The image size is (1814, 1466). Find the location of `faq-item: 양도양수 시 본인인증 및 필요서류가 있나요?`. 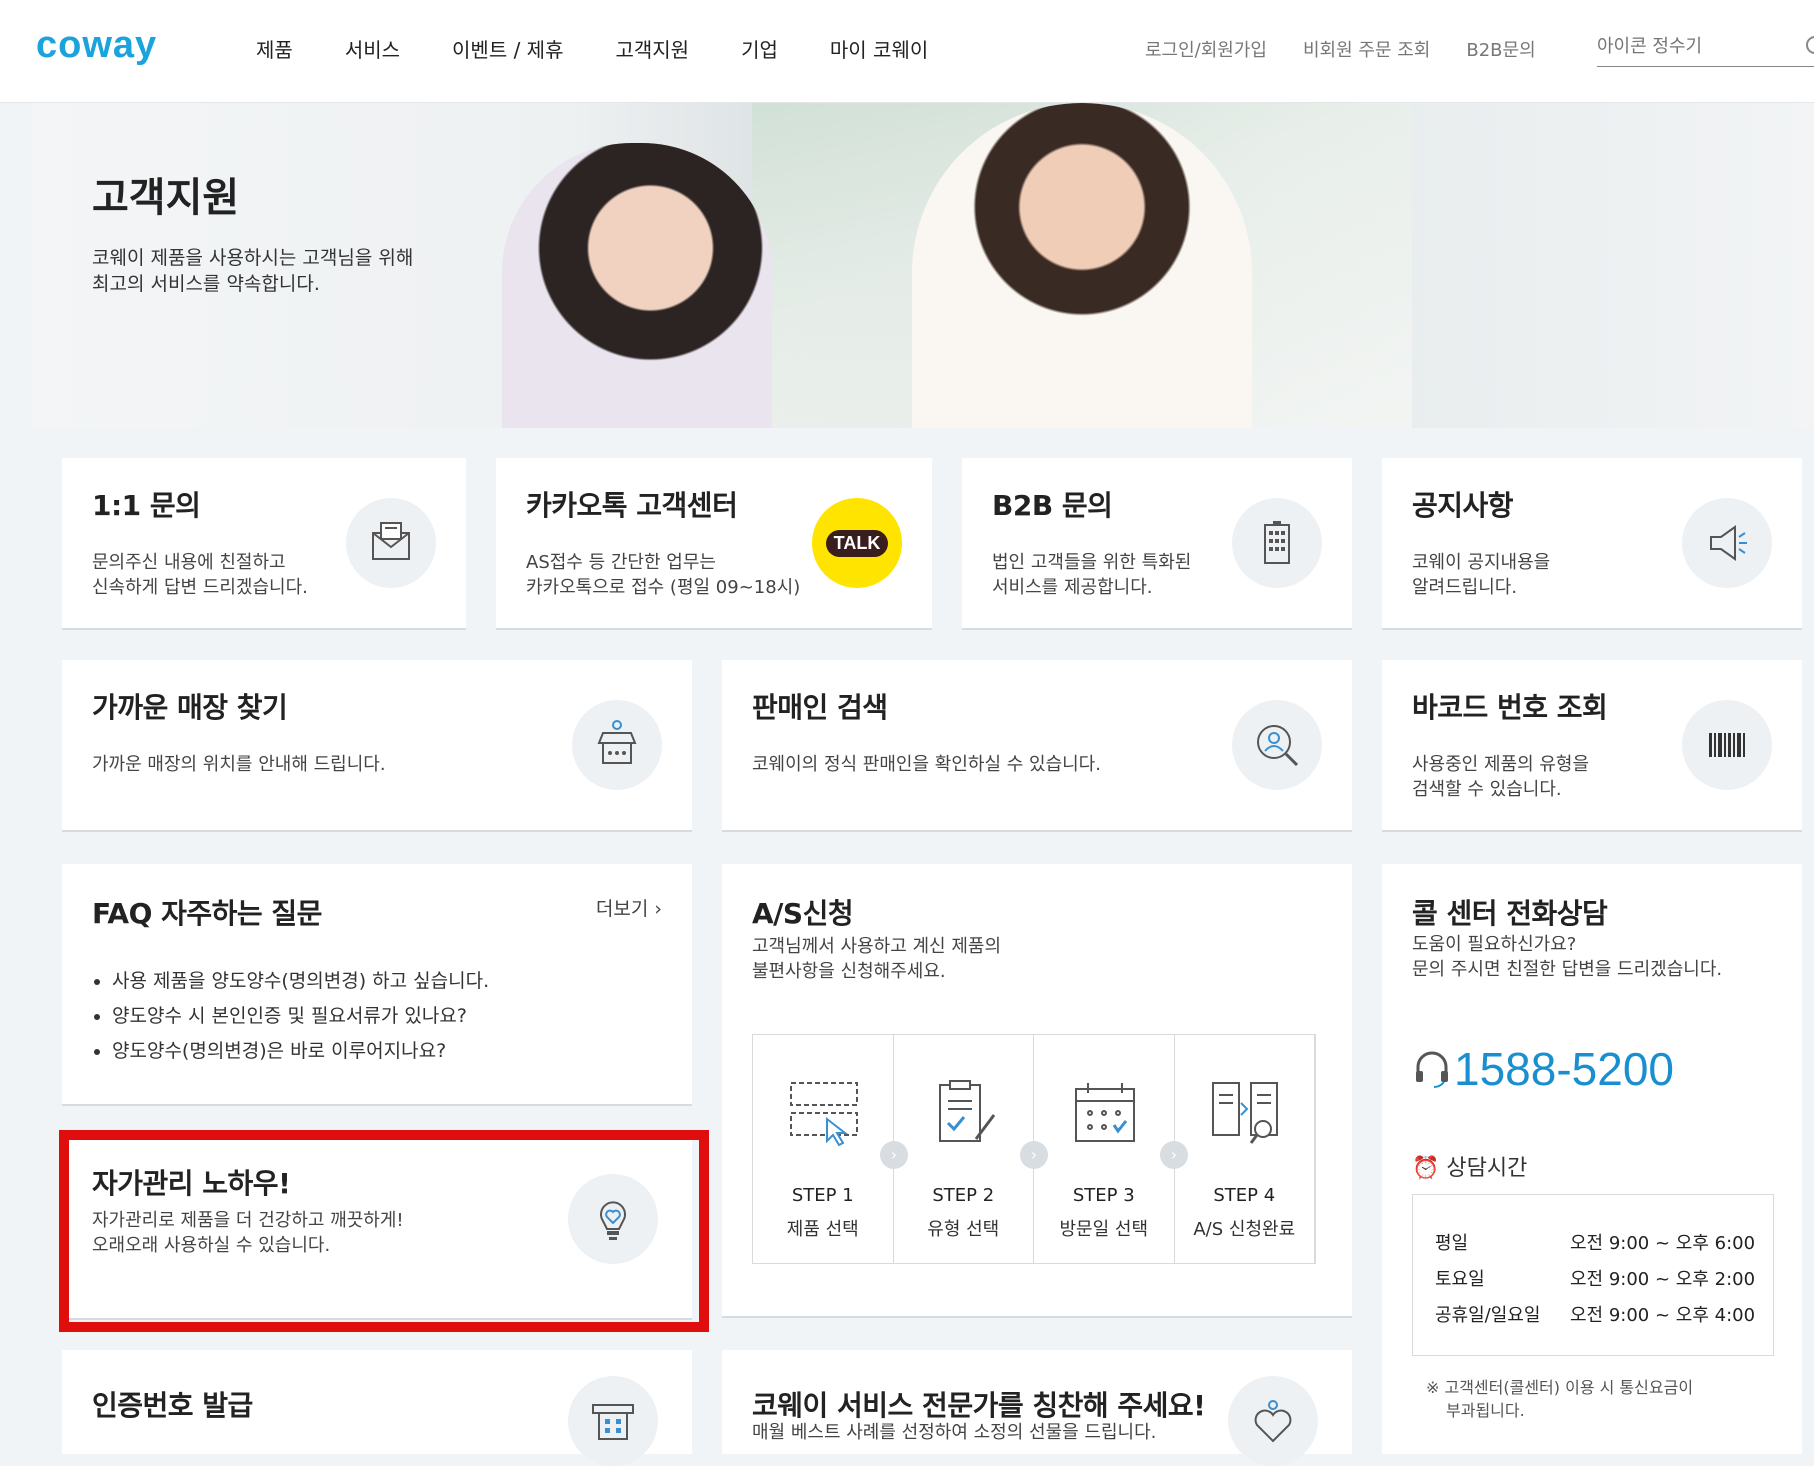

faq-item: 양도양수 시 본인인증 및 필요서류가 있나요? is located at coordinates (300, 1016).